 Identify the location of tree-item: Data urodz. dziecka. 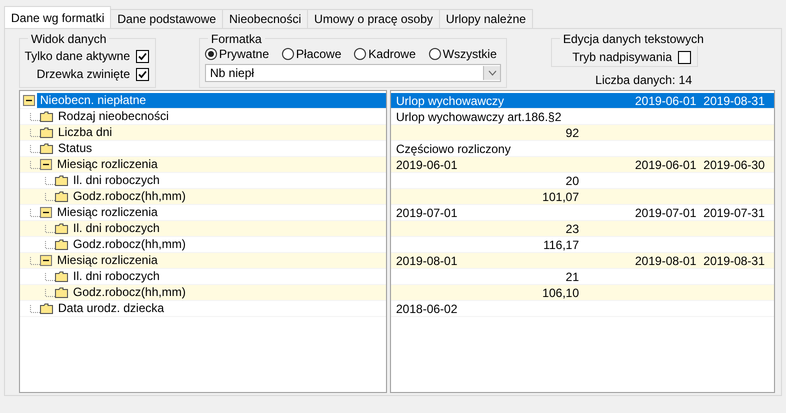
(111, 308).